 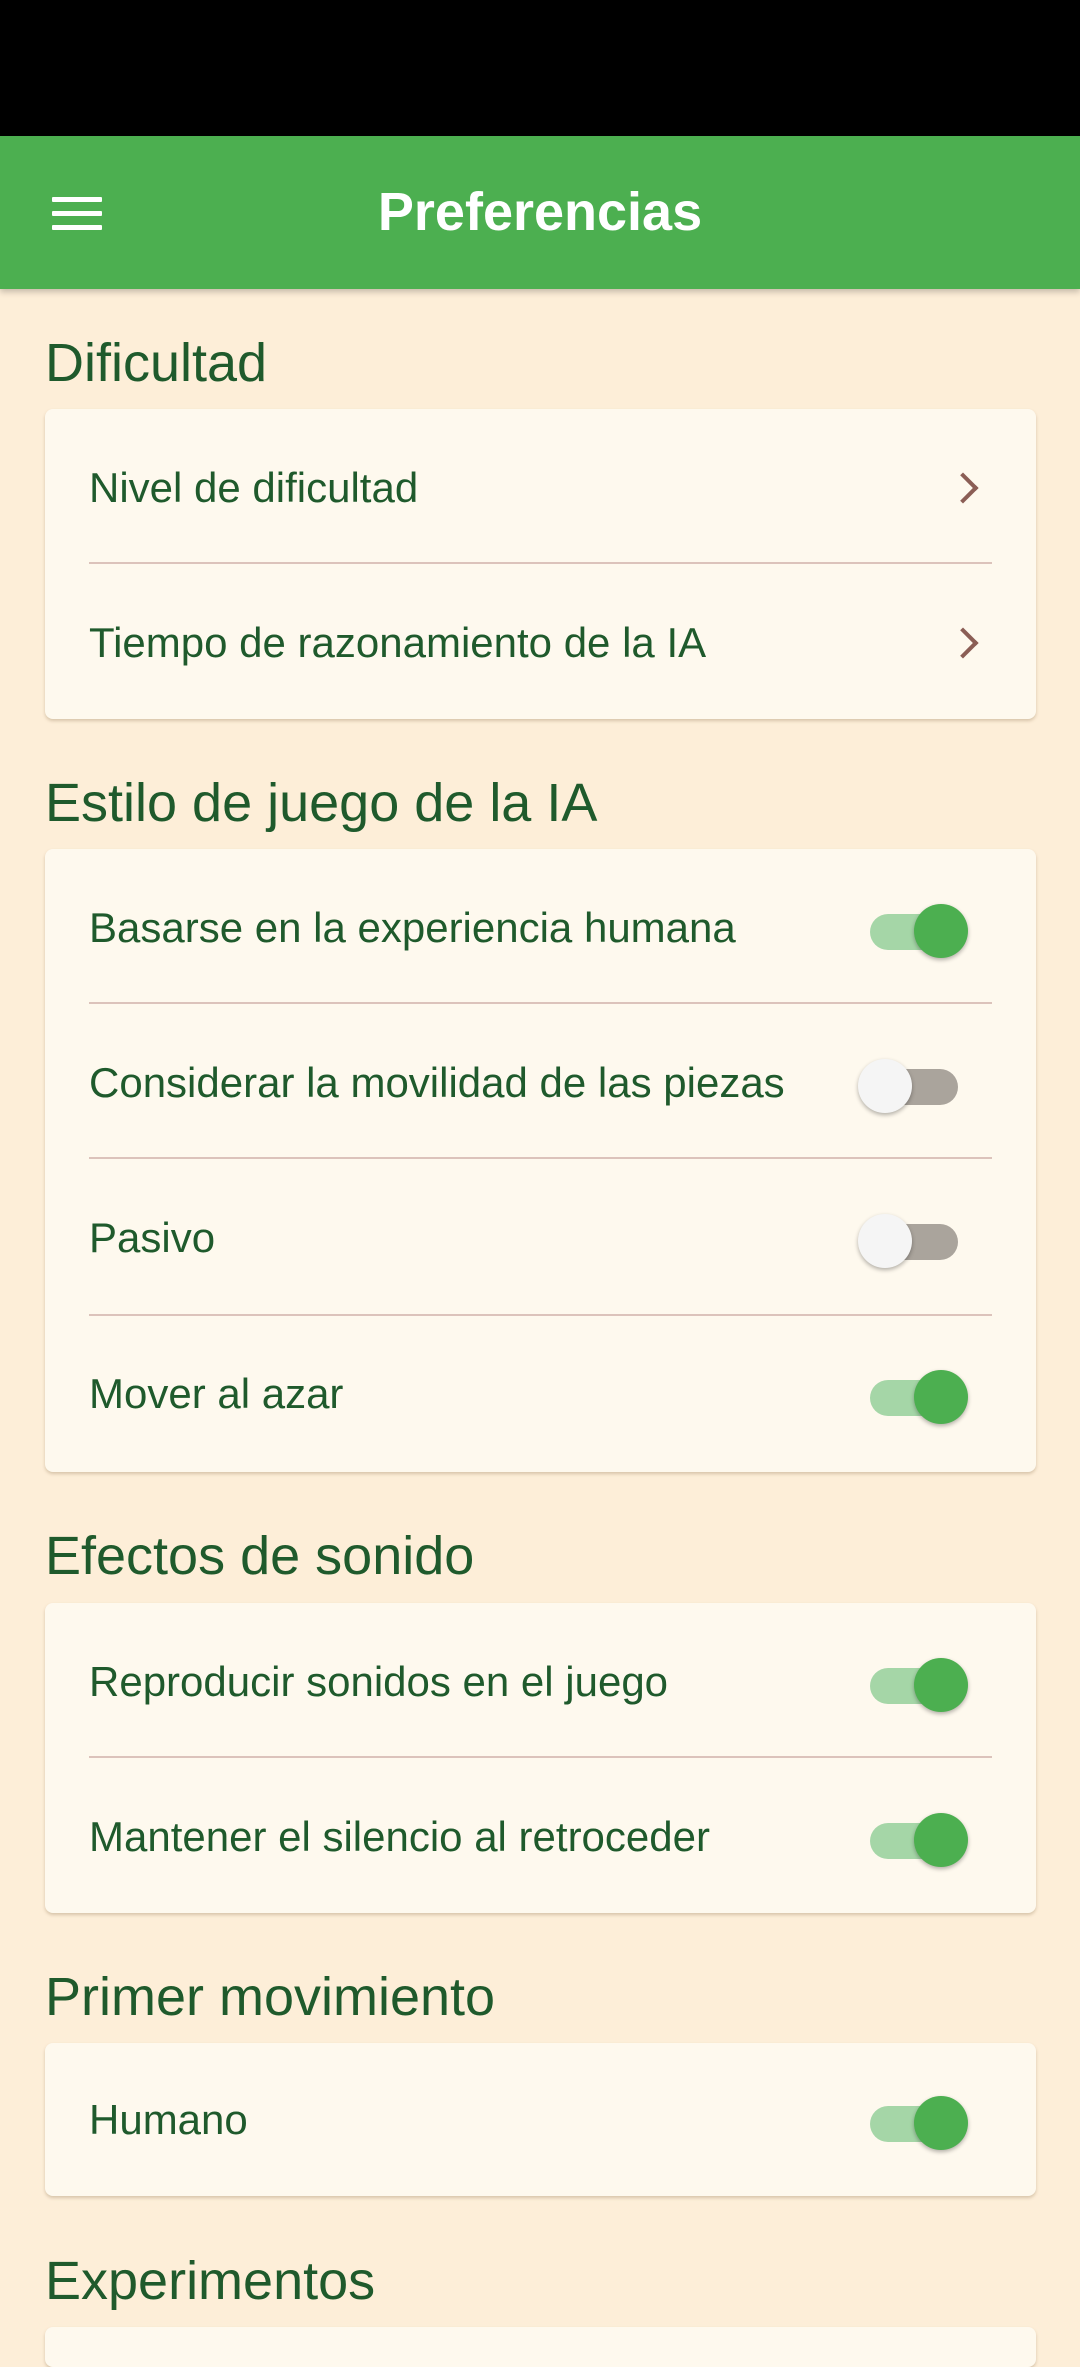 I want to click on section-title-sonido: Efectos de sonido, so click(x=260, y=1556).